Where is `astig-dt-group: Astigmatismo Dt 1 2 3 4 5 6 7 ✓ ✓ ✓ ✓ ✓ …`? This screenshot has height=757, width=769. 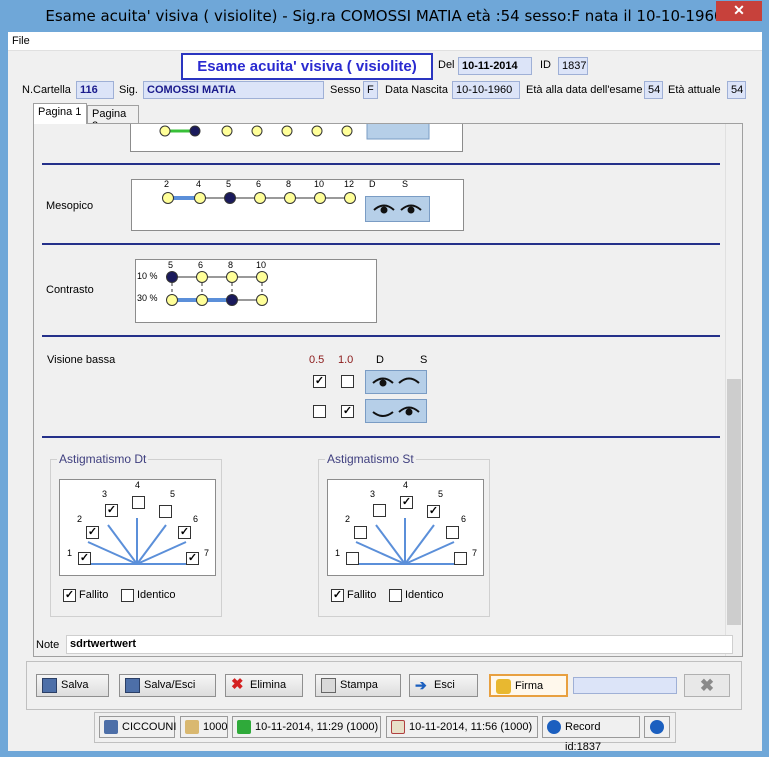 astig-dt-group: Astigmatismo Dt 1 2 3 4 5 6 7 ✓ ✓ ✓ ✓ ✓ … is located at coordinates (136, 534).